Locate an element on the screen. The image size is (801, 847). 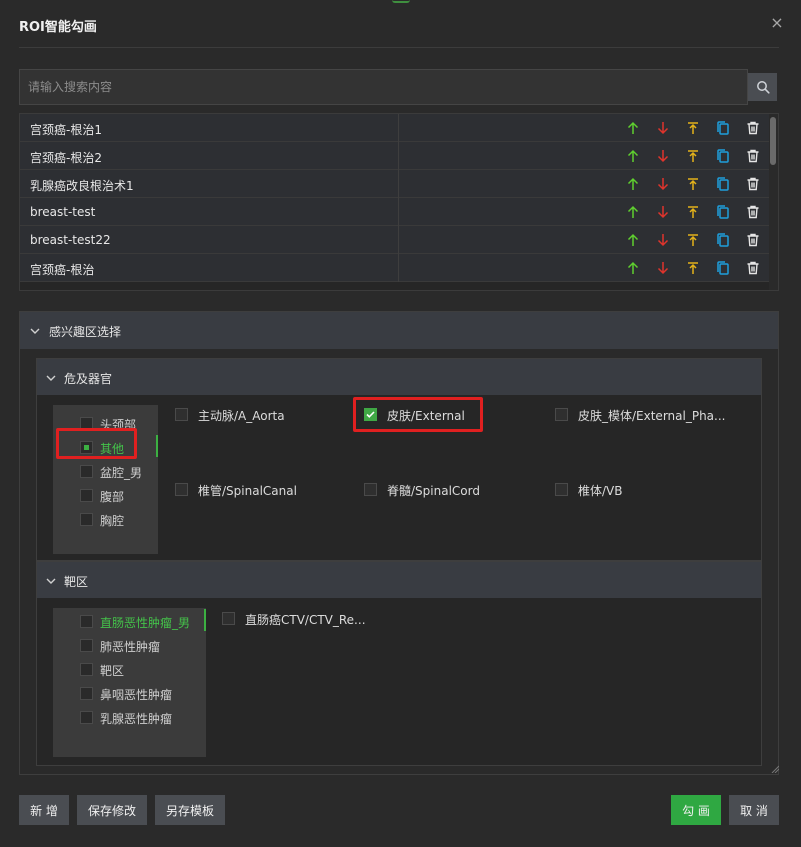
template-row: 宫颈癌-根治 is located at coordinates (395, 268).